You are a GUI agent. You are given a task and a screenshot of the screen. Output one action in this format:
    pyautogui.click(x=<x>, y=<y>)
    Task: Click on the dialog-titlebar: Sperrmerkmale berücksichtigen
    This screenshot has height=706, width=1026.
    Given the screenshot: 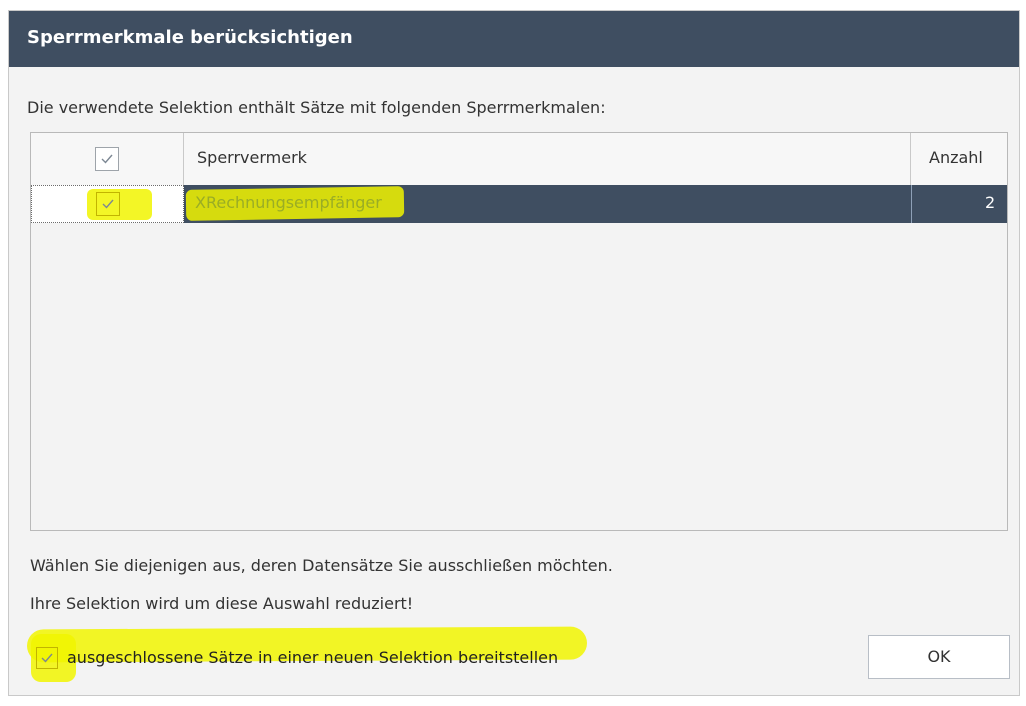 What is the action you would take?
    pyautogui.click(x=514, y=39)
    